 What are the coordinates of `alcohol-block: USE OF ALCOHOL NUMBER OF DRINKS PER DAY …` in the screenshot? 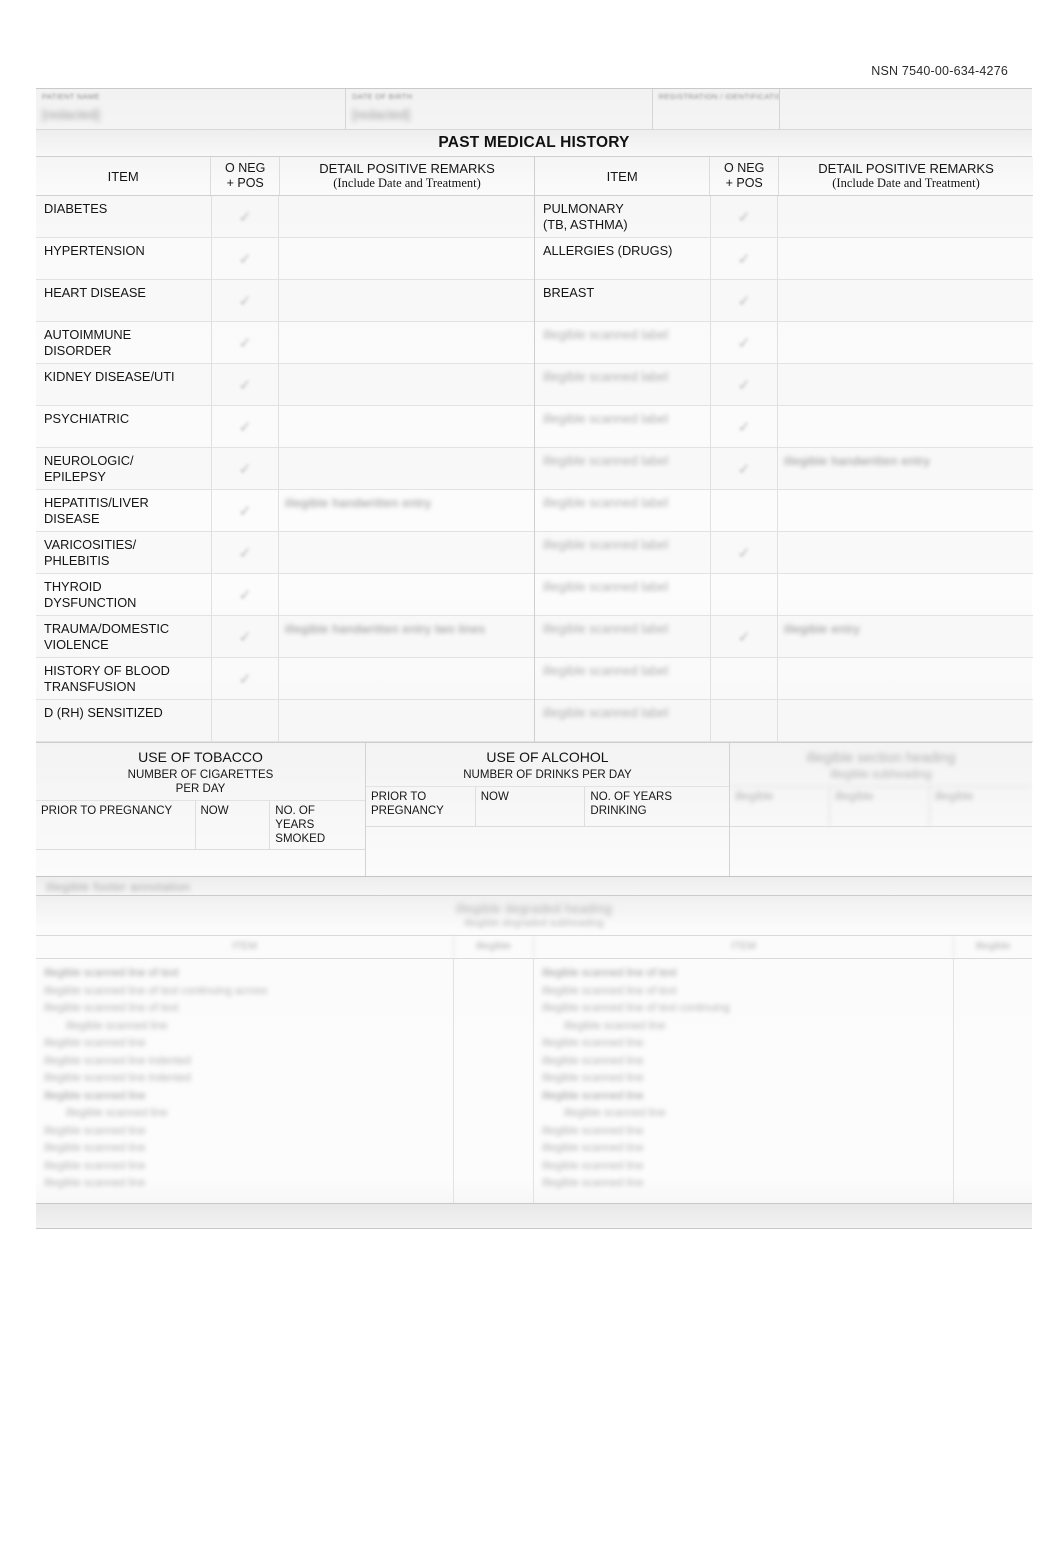 It's located at (548, 809).